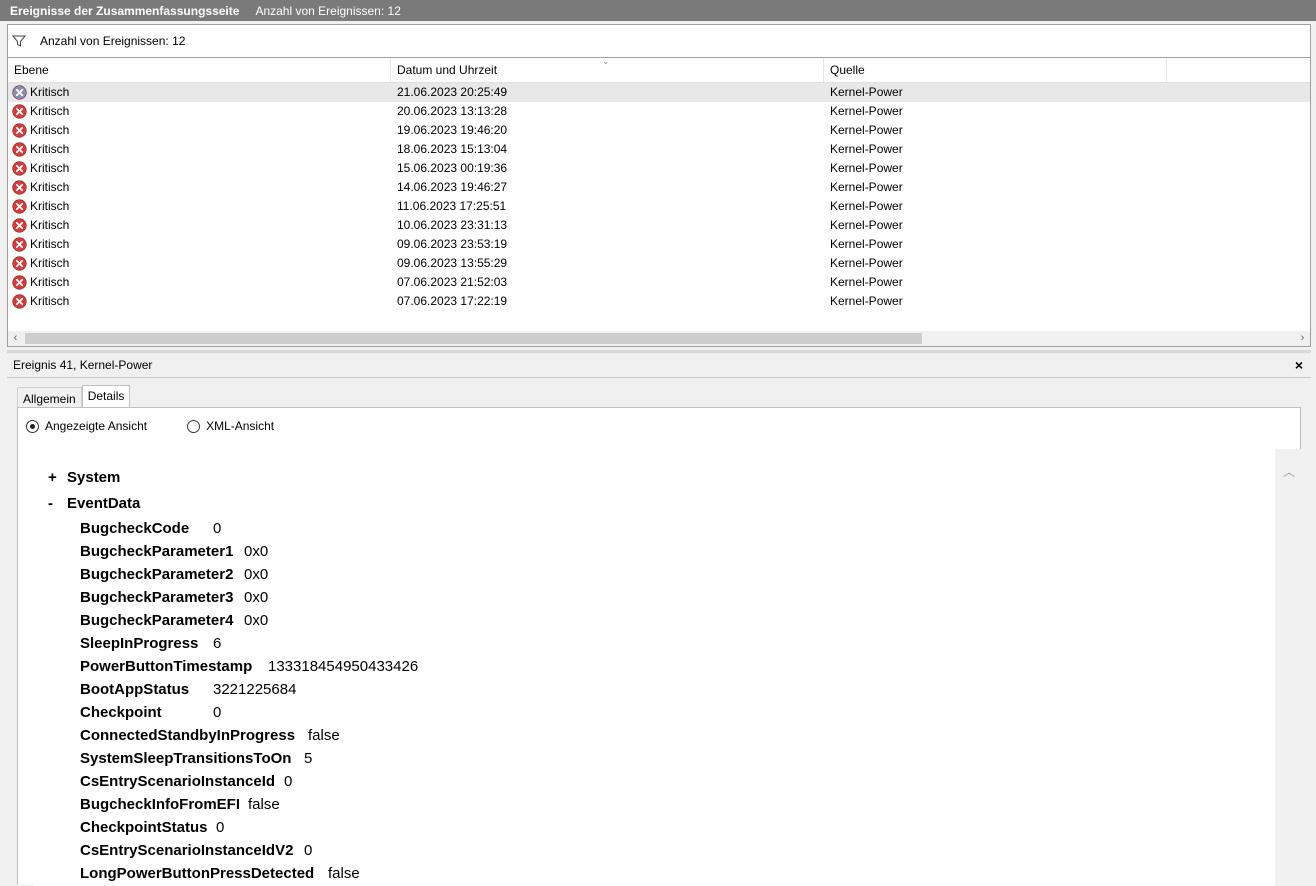 The width and height of the screenshot is (1316, 886). Describe the element at coordinates (659, 244) in the screenshot. I see `table-row: Kritisch 09.06.2023 23:53:19 Kernel-Power` at that location.